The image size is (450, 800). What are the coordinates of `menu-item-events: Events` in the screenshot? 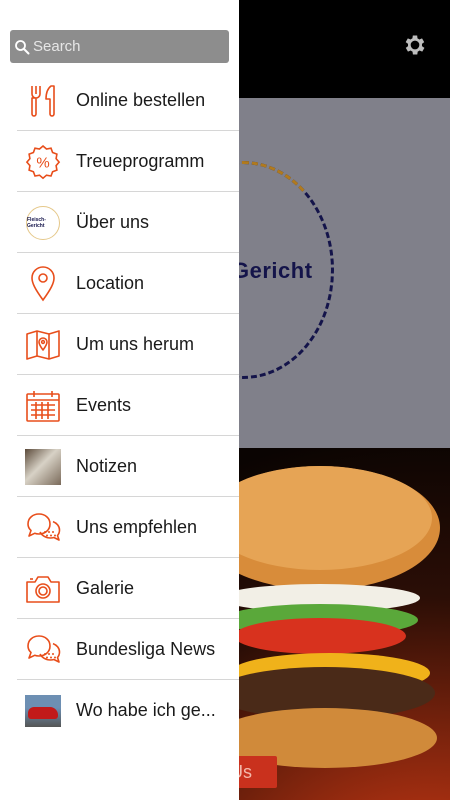 It's located at (119, 405).